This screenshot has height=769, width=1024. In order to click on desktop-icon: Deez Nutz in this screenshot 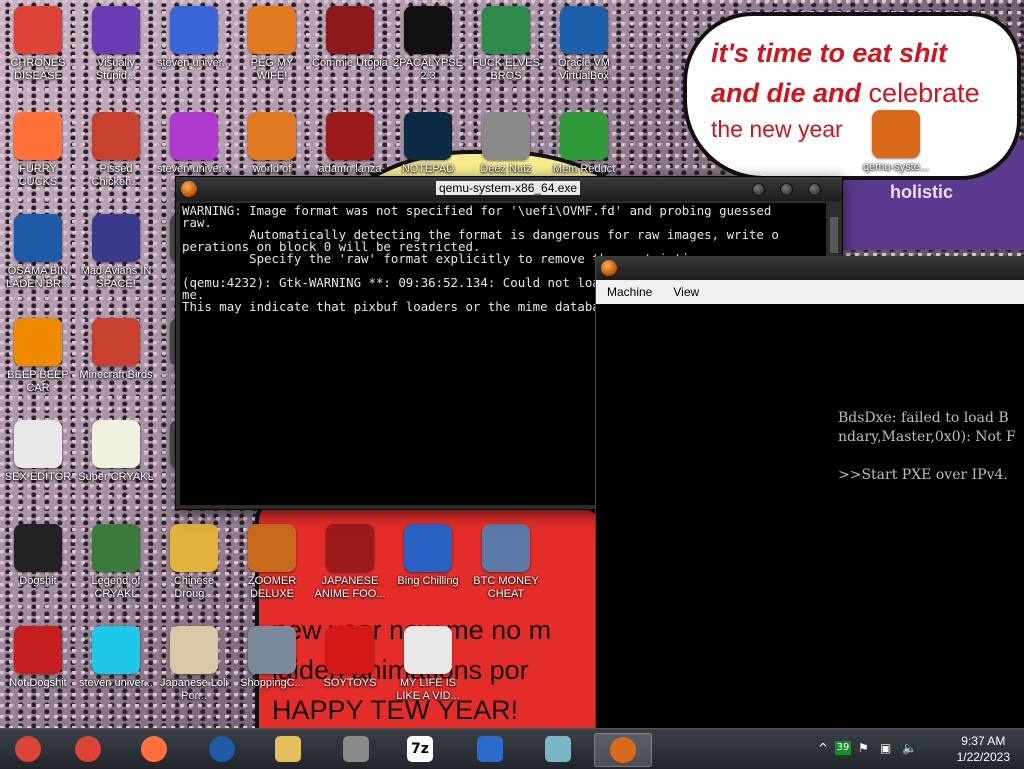, I will do `click(506, 144)`.